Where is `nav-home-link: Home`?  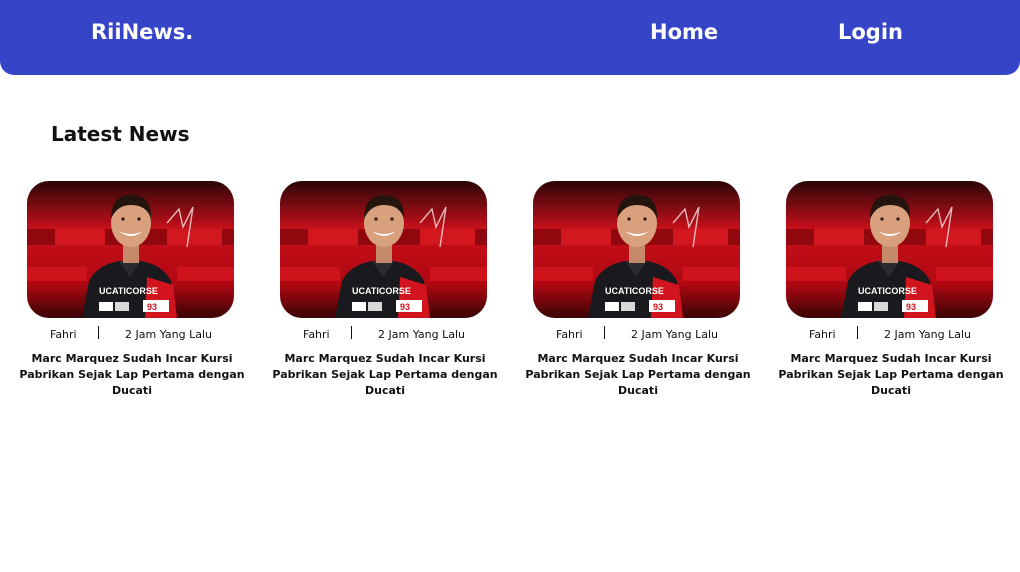
nav-home-link: Home is located at coordinates (684, 32).